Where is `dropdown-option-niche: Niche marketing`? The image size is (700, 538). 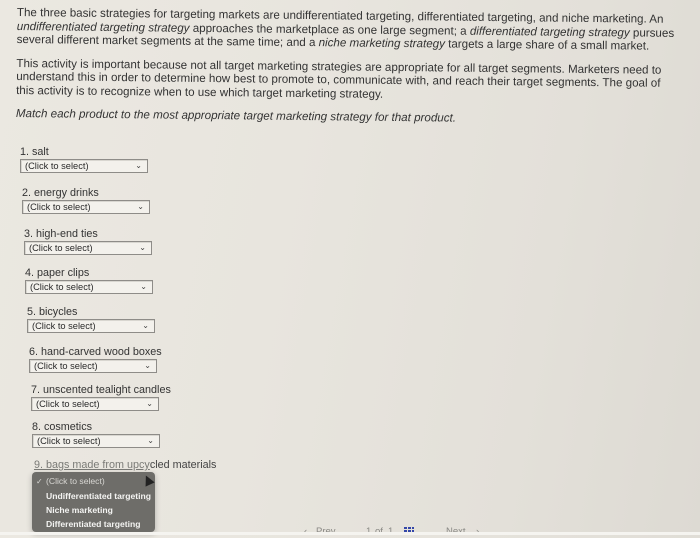
dropdown-option-niche: Niche marketing is located at coordinates (93, 510).